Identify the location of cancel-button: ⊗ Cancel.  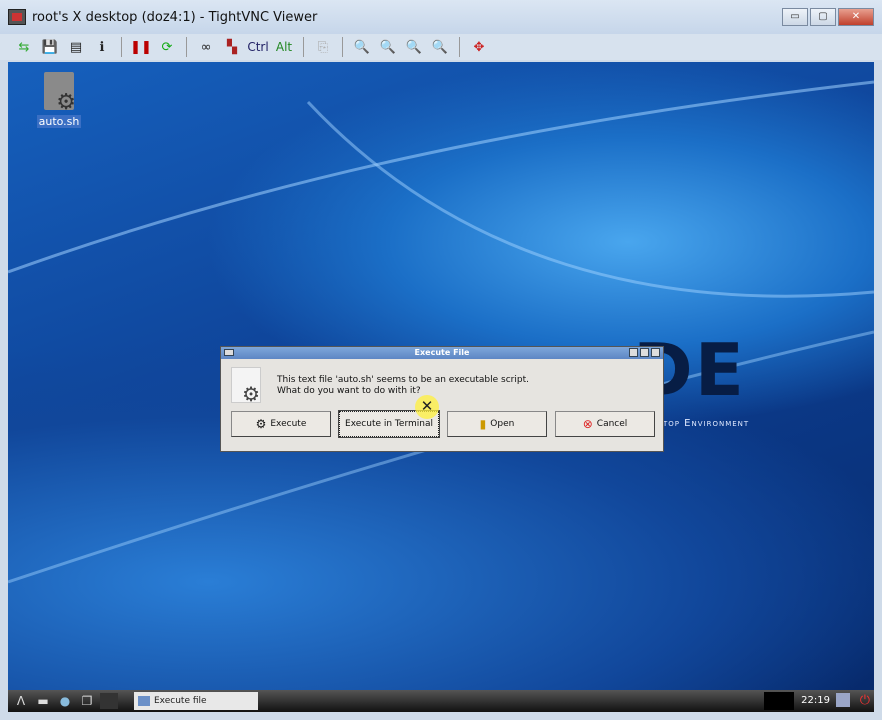
(605, 424).